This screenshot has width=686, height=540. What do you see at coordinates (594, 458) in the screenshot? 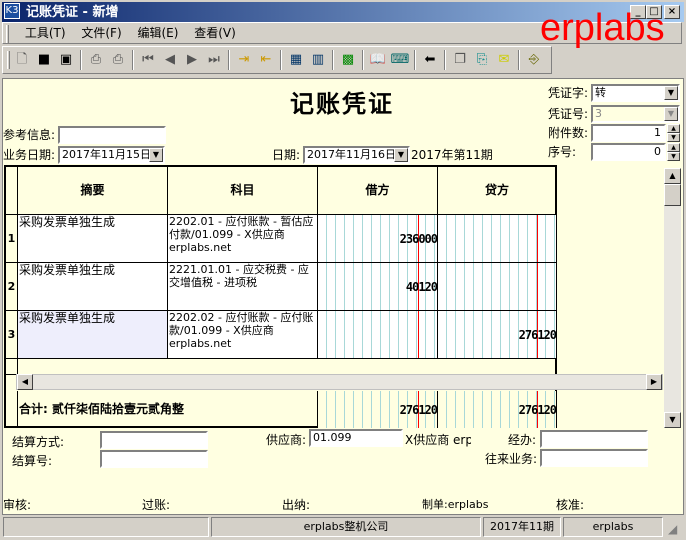
I see `business-input` at bounding box center [594, 458].